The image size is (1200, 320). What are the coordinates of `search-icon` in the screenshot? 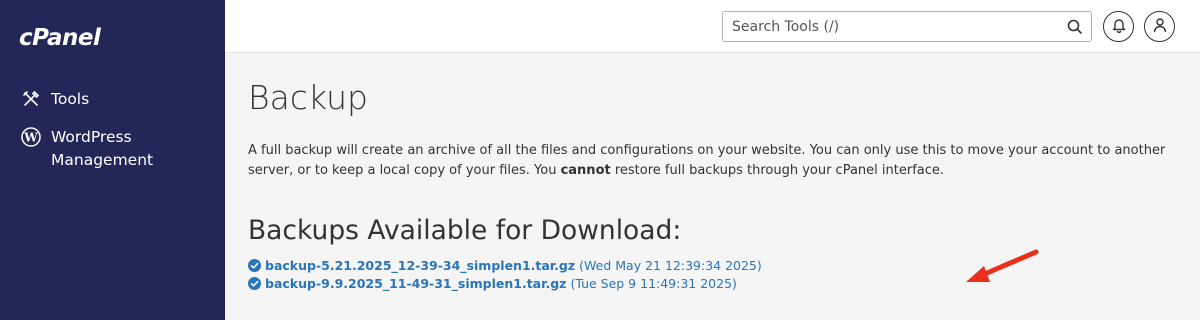 It's located at (1075, 27).